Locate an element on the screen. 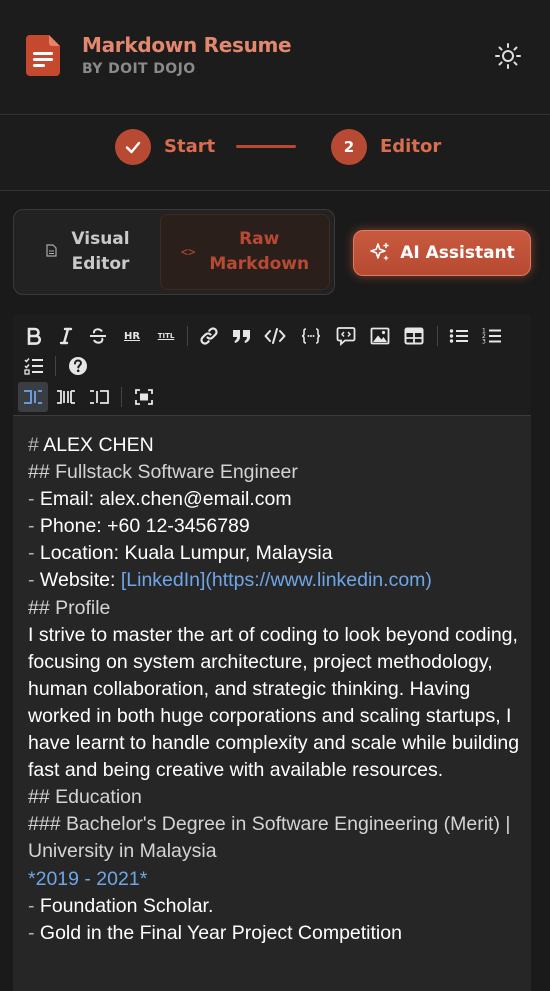  sun-icon is located at coordinates (508, 56).